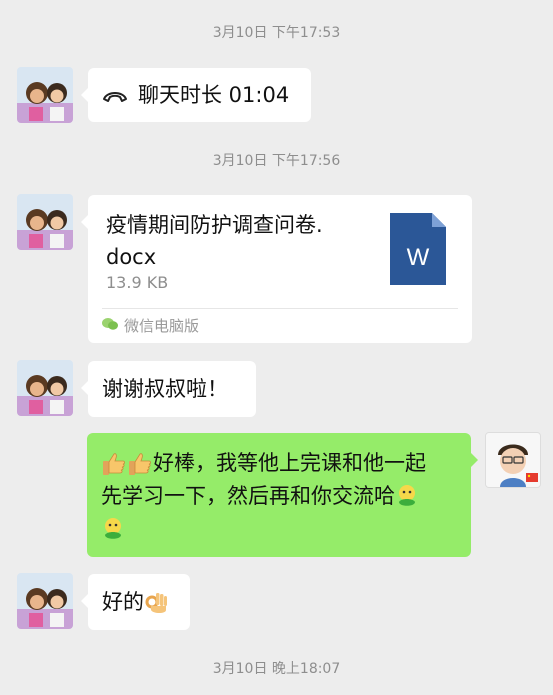 This screenshot has height=695, width=553. What do you see at coordinates (156, 603) in the screenshot?
I see `ok-hand-icon` at bounding box center [156, 603].